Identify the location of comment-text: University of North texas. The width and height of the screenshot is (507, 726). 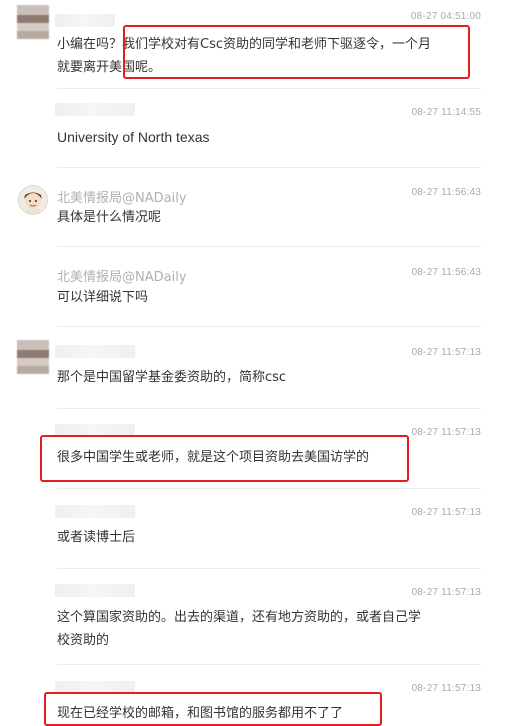
(133, 137).